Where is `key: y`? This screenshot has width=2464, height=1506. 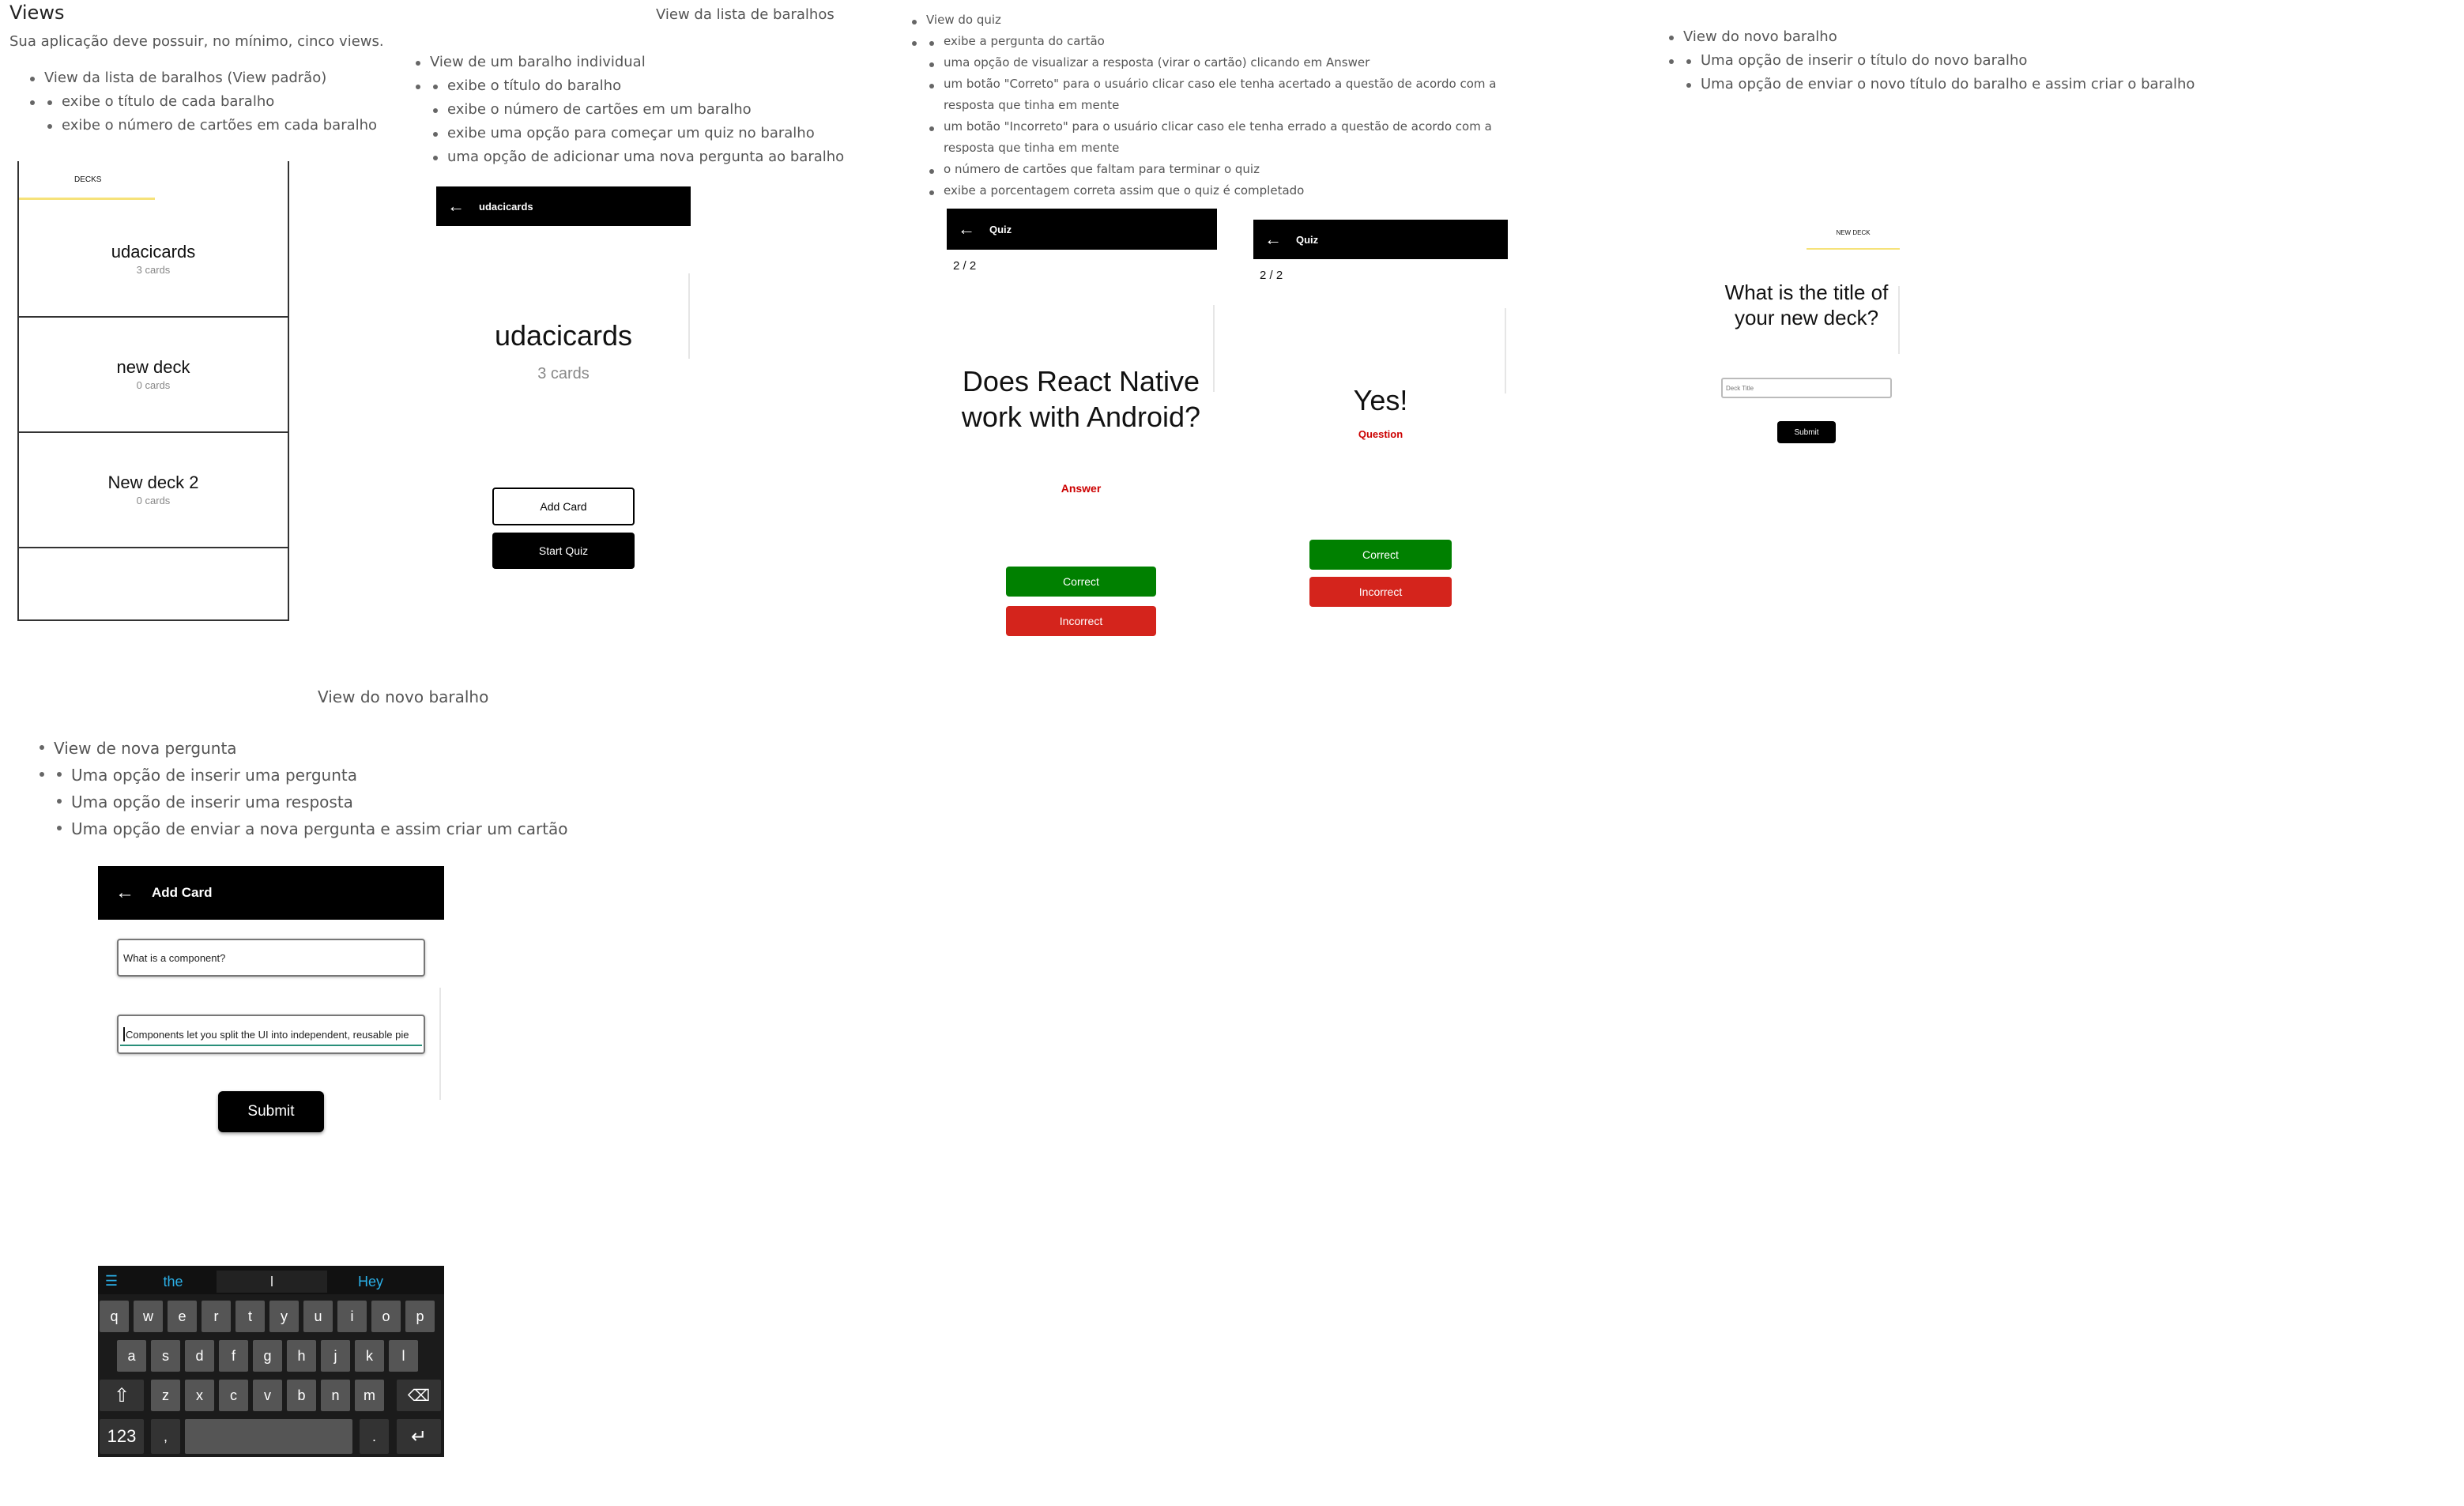 key: y is located at coordinates (284, 1316).